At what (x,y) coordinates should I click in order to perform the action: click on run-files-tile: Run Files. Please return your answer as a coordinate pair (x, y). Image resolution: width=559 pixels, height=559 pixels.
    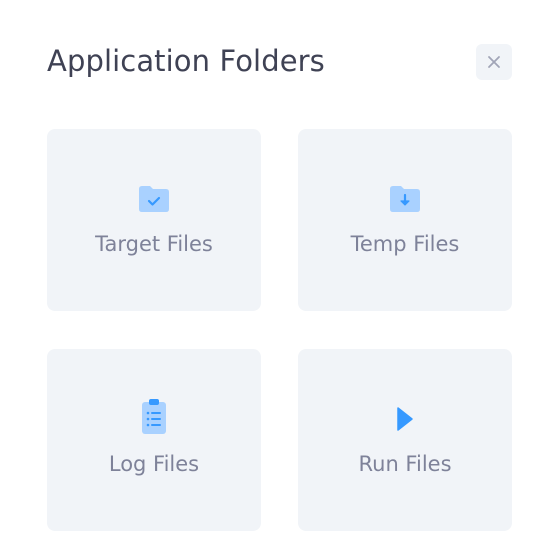
    Looking at the image, I should click on (405, 440).